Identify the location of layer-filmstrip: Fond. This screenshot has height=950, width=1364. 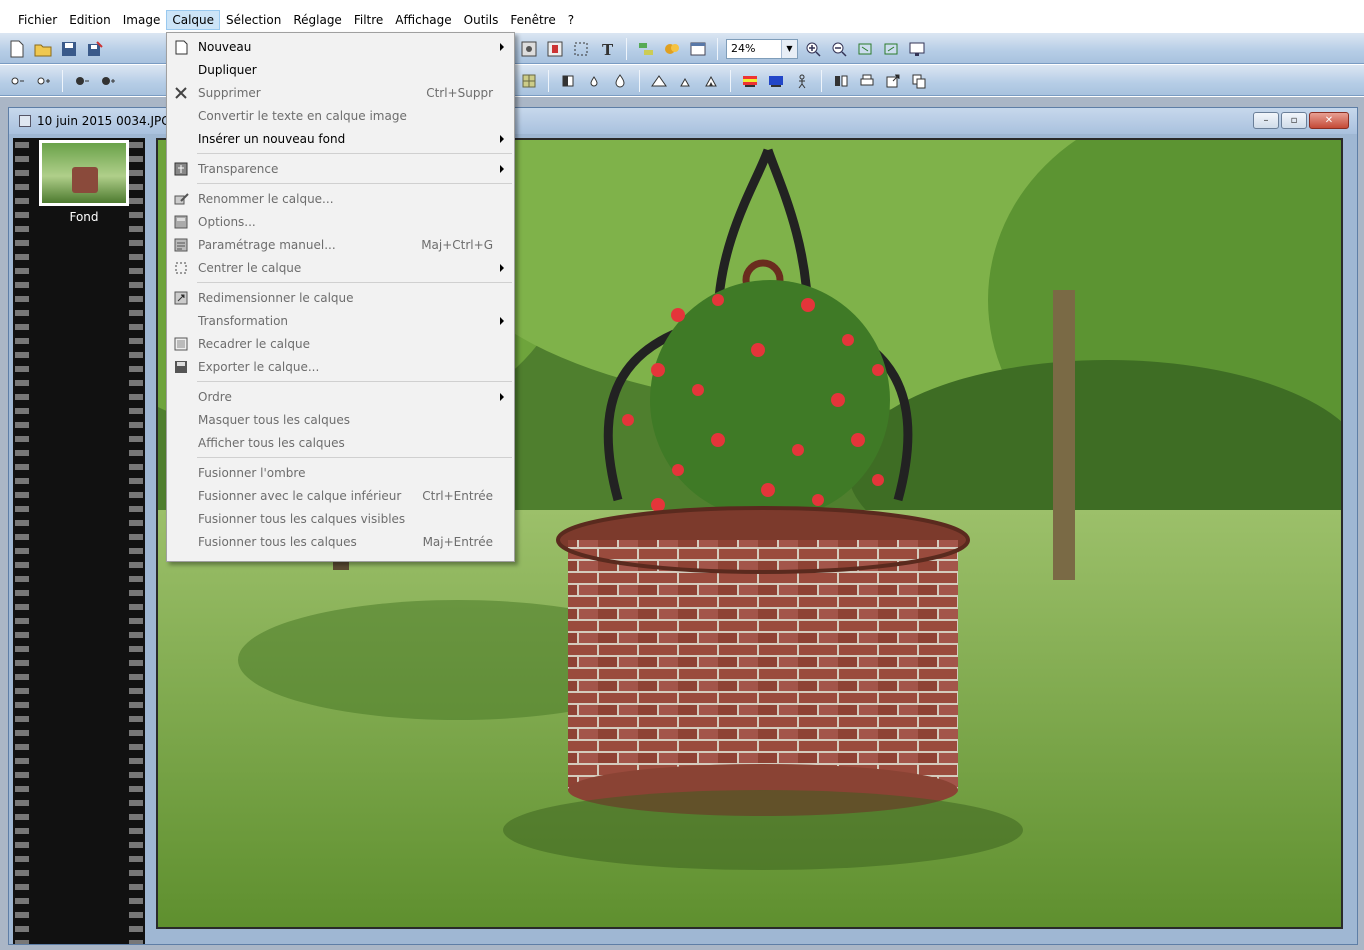
(79, 541).